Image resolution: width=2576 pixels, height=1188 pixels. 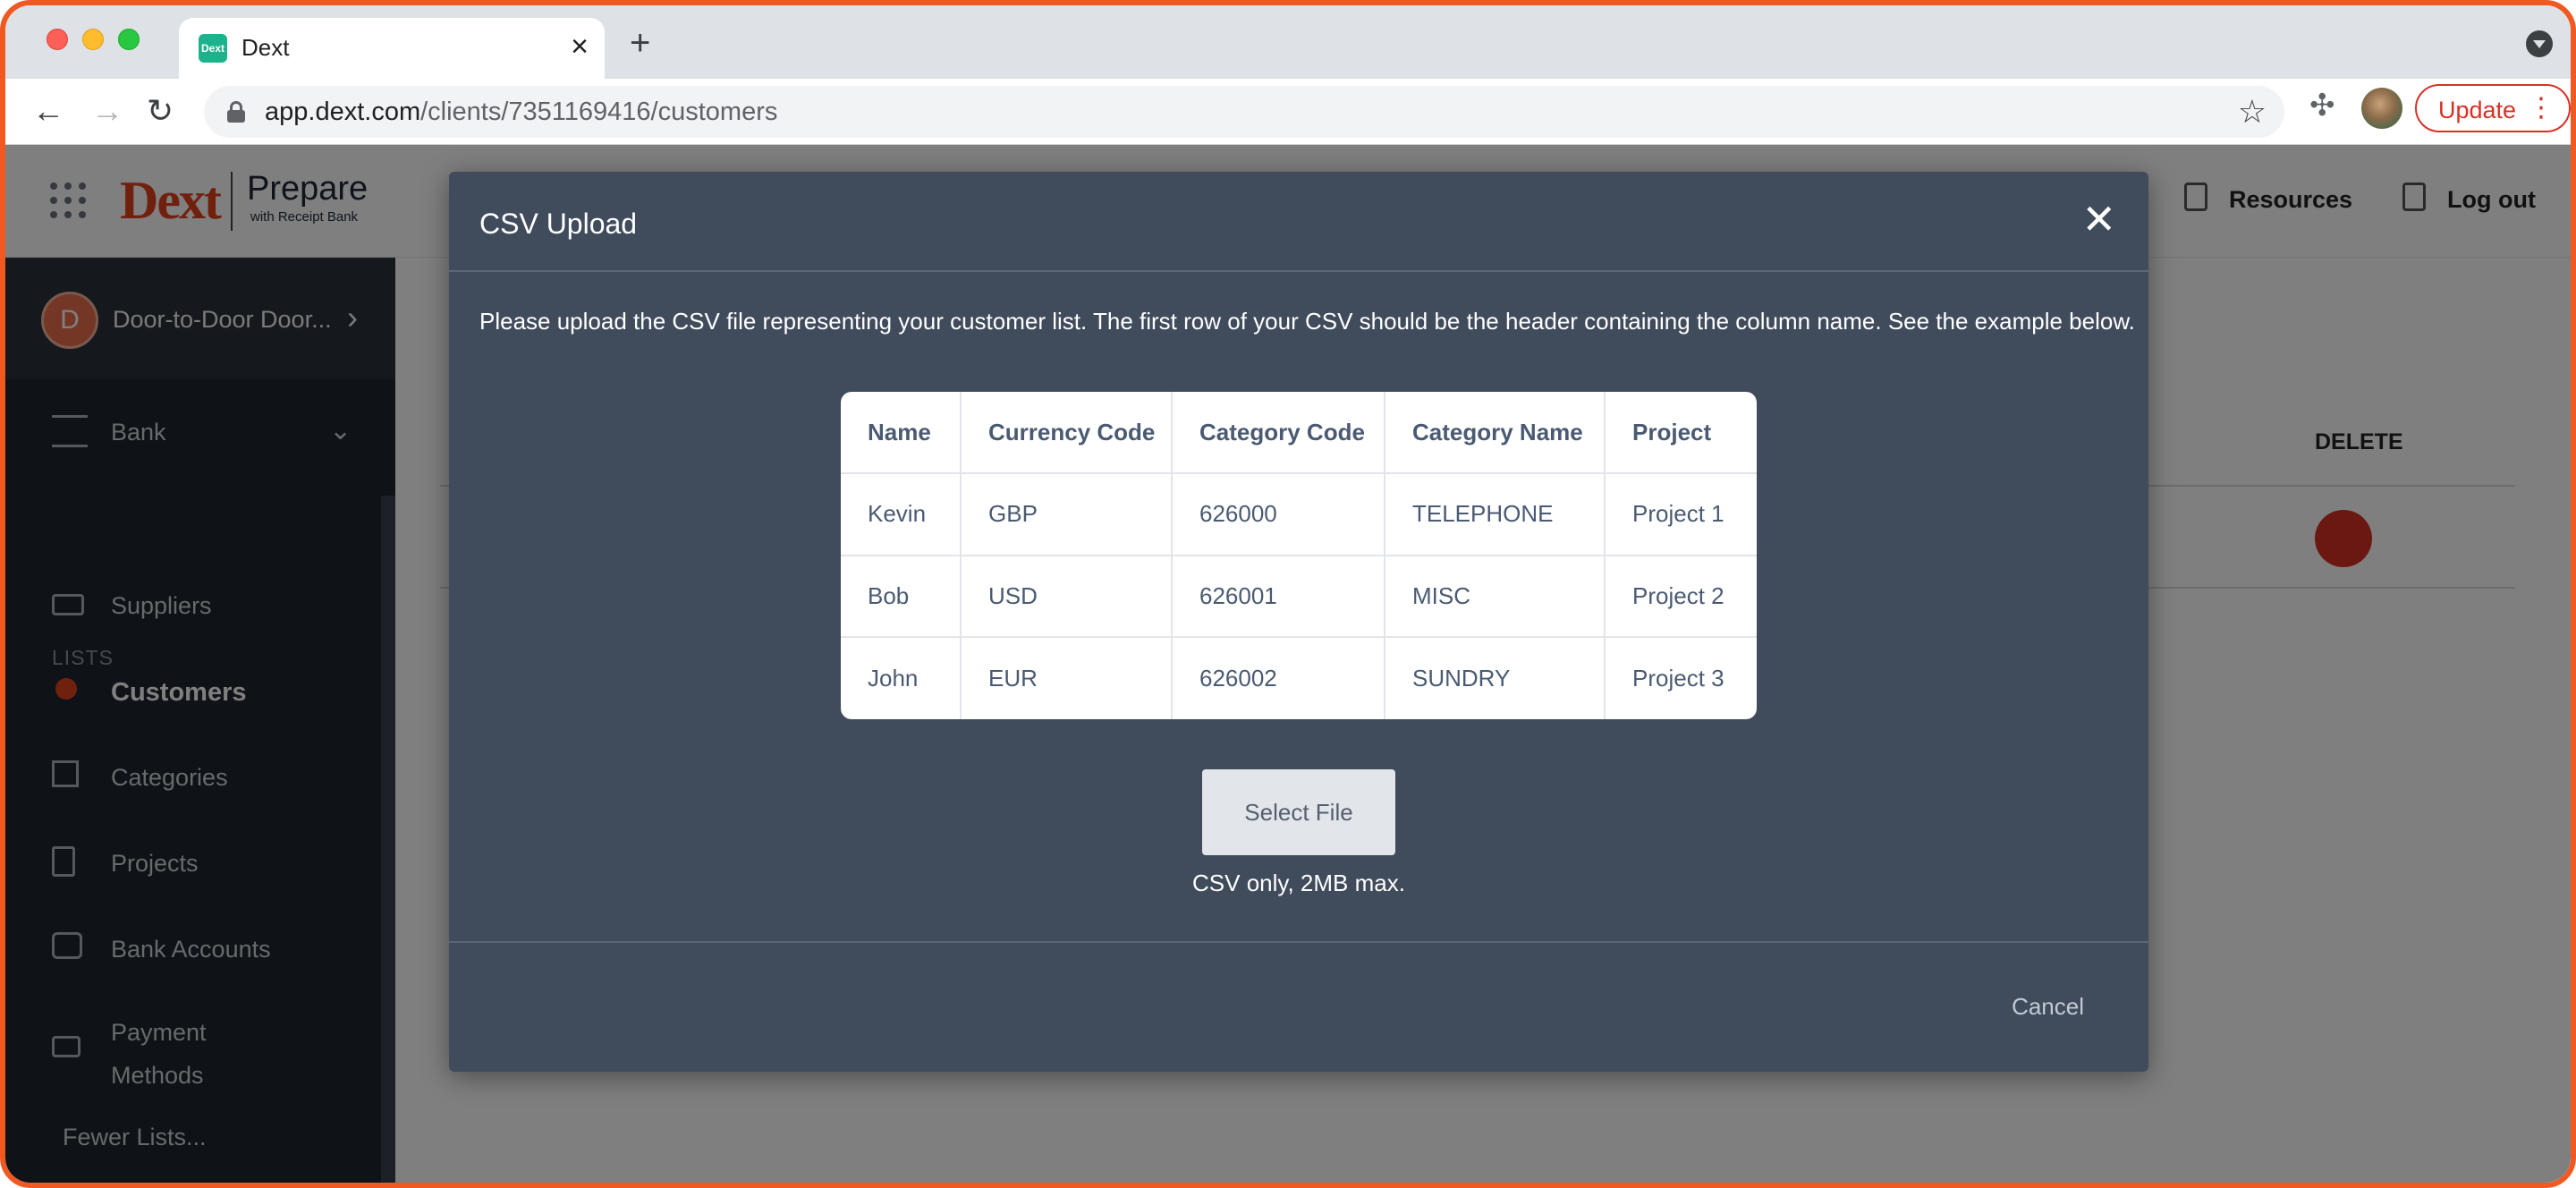 I want to click on table-cell: Bob, so click(x=901, y=596).